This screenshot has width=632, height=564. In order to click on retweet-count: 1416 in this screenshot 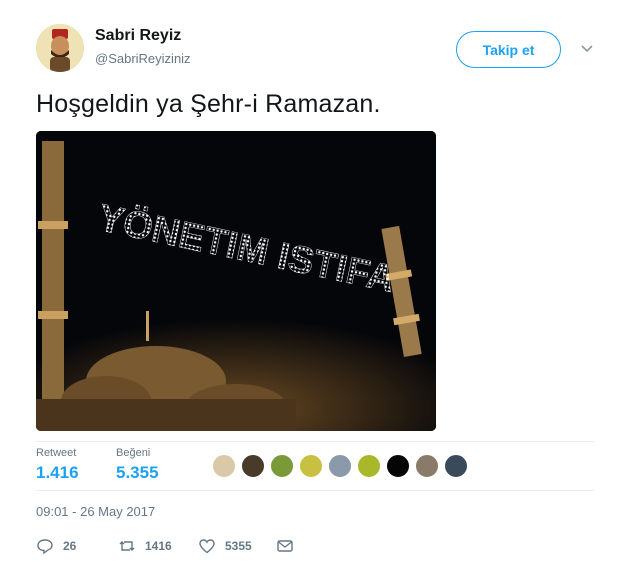, I will do `click(158, 546)`.